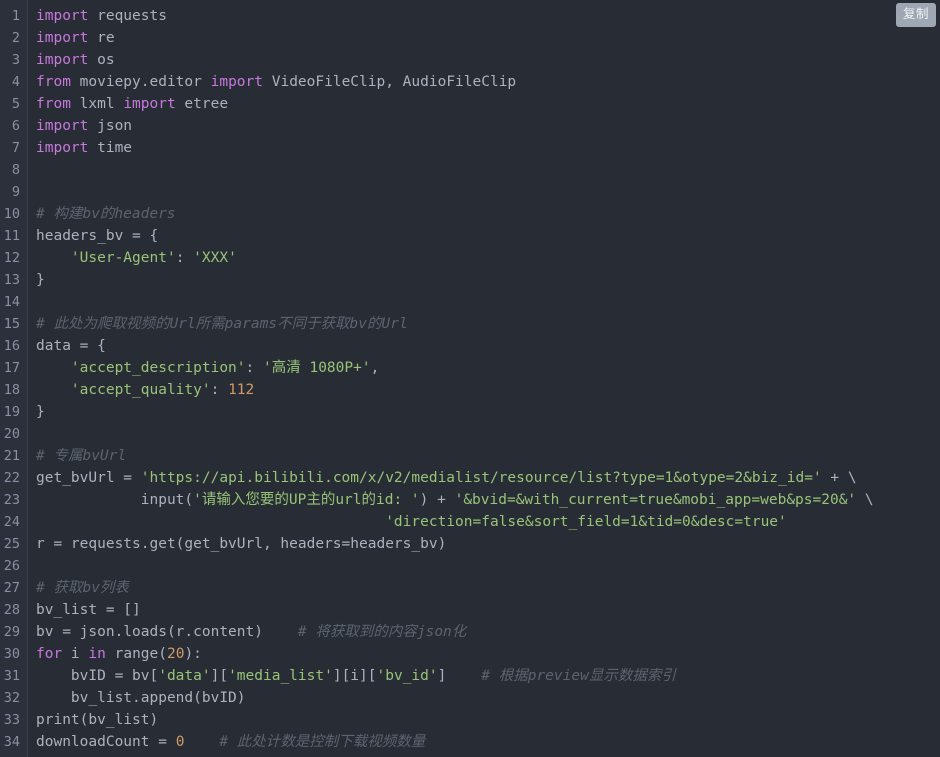 The image size is (940, 757). I want to click on token-pln: re, so click(101, 38).